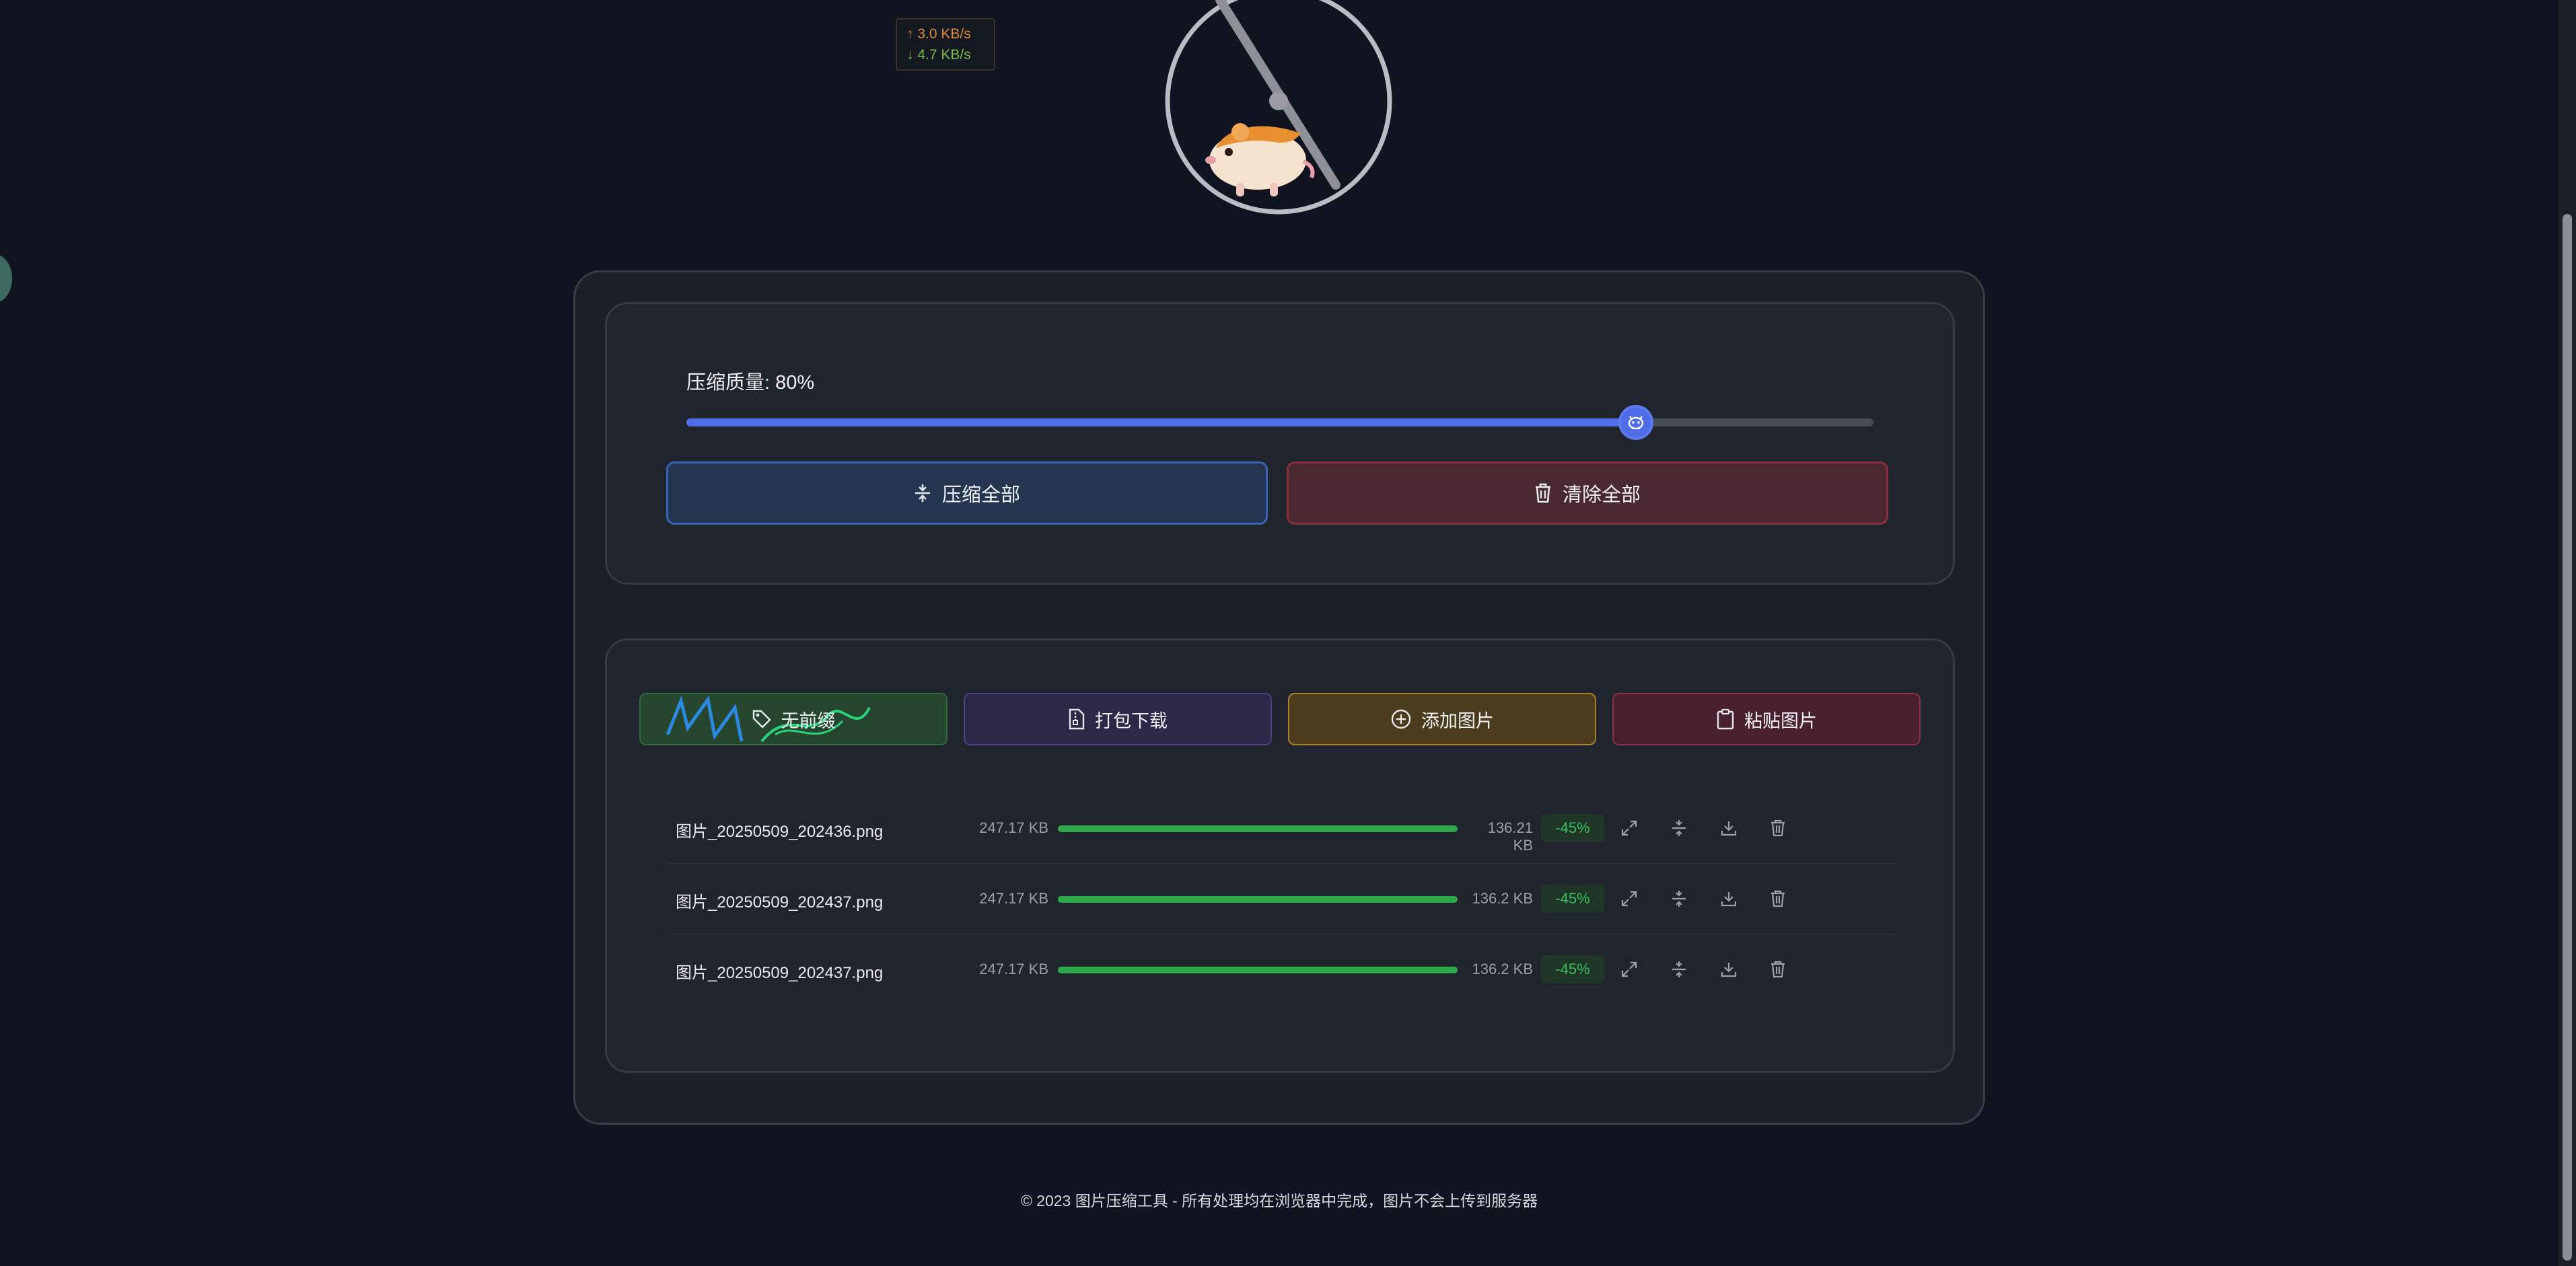 The height and width of the screenshot is (1266, 2576). What do you see at coordinates (1725, 719) in the screenshot?
I see `clipboard-icon` at bounding box center [1725, 719].